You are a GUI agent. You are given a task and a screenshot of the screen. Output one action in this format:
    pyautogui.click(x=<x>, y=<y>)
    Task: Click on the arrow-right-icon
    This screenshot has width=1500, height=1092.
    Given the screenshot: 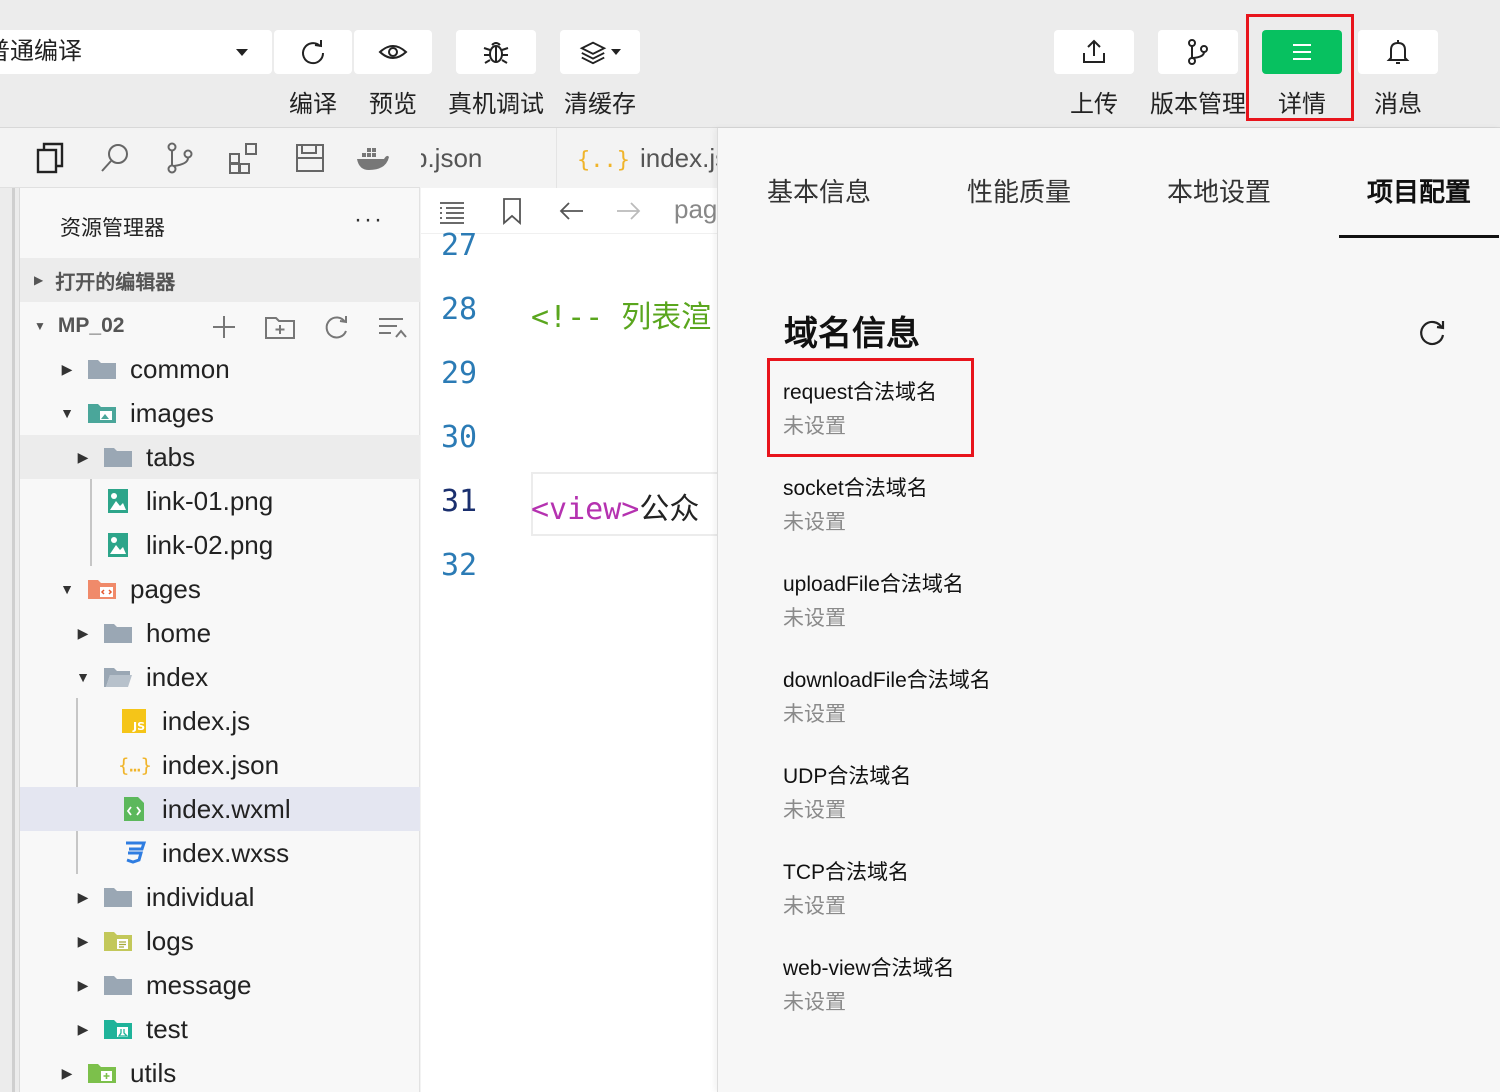 What is the action you would take?
    pyautogui.click(x=628, y=211)
    